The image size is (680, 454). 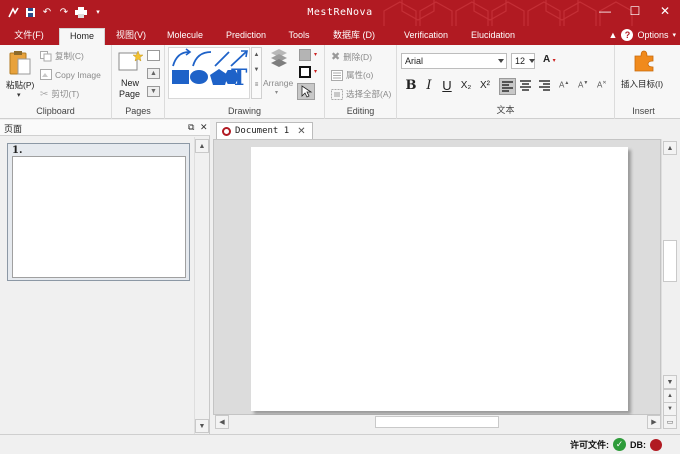 What do you see at coordinates (340, 444) in the screenshot?
I see `status-bar: 许可文件: ✓ DB:` at bounding box center [340, 444].